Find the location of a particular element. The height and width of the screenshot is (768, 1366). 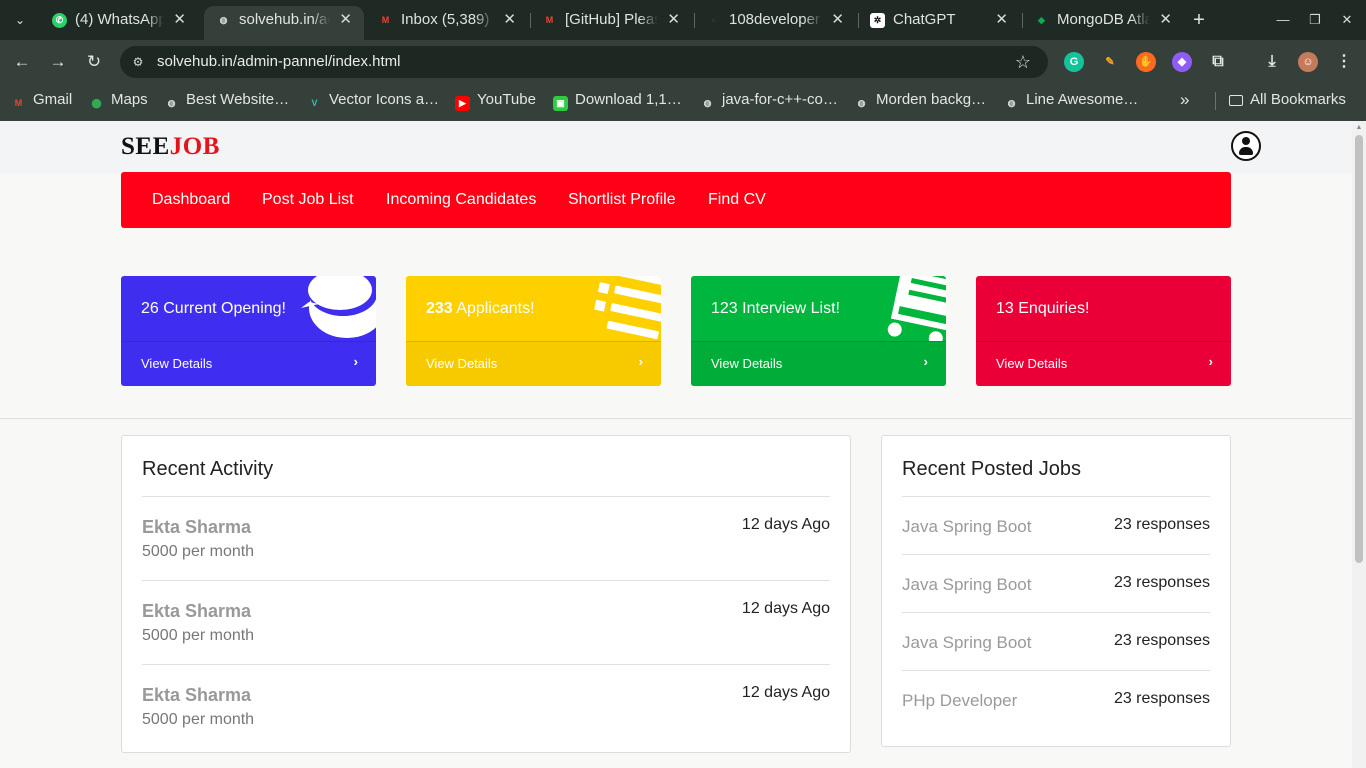

address-bar: ⚙ solvehub.in/admin-pannel/index.html ☆ is located at coordinates (584, 62).